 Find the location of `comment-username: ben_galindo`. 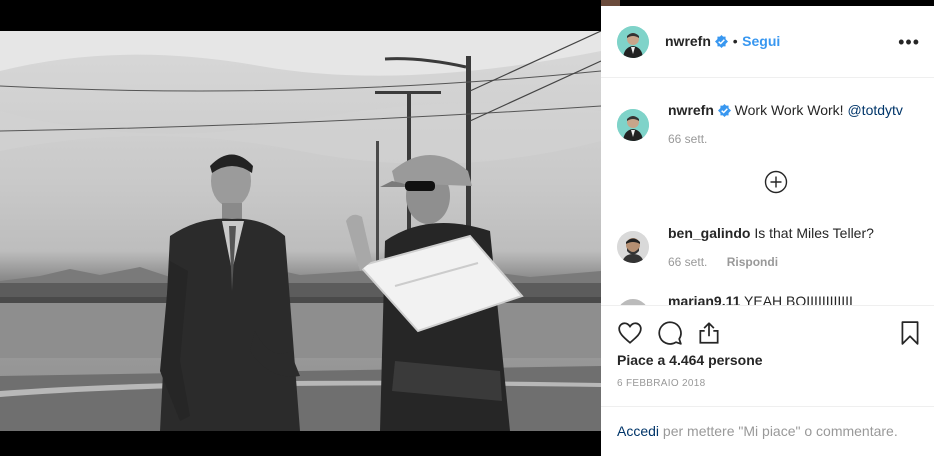

comment-username: ben_galindo is located at coordinates (709, 233).